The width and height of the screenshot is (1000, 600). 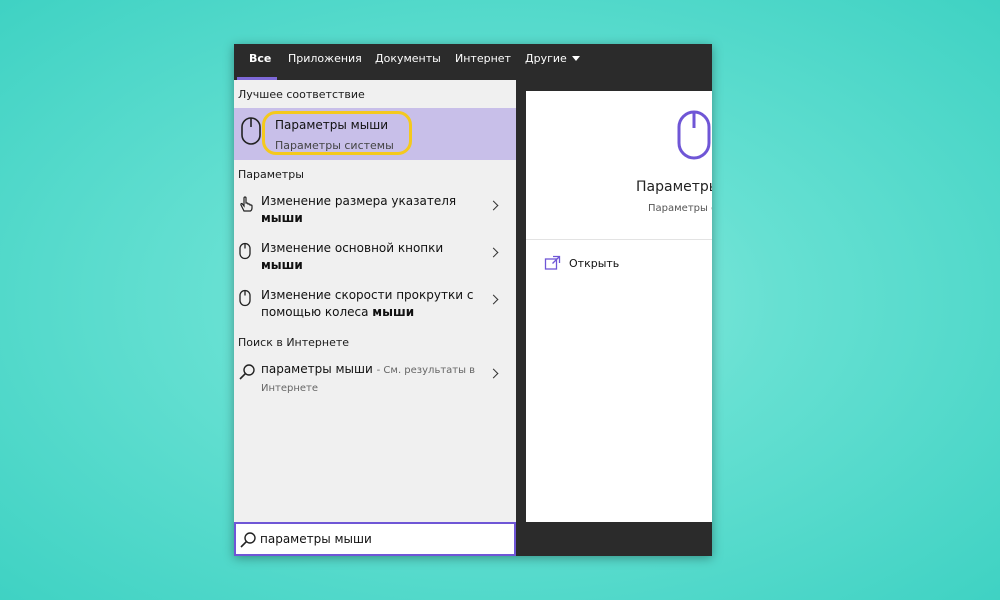 I want to click on preview-title: Параметры, so click(x=674, y=187).